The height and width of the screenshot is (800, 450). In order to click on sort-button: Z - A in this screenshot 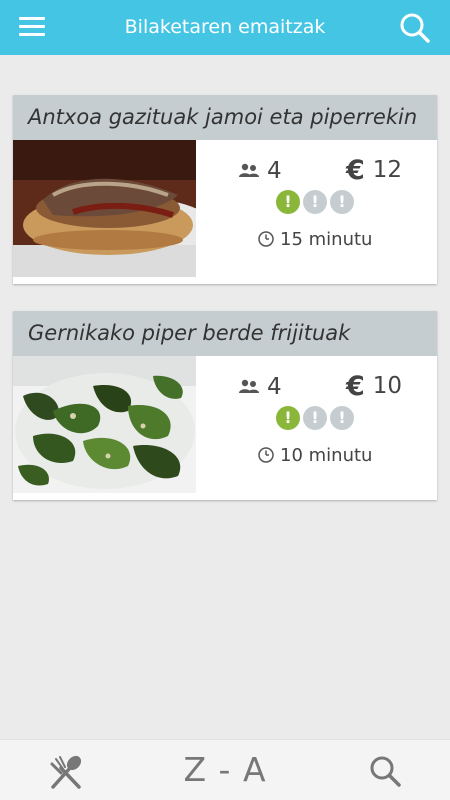, I will do `click(225, 770)`.